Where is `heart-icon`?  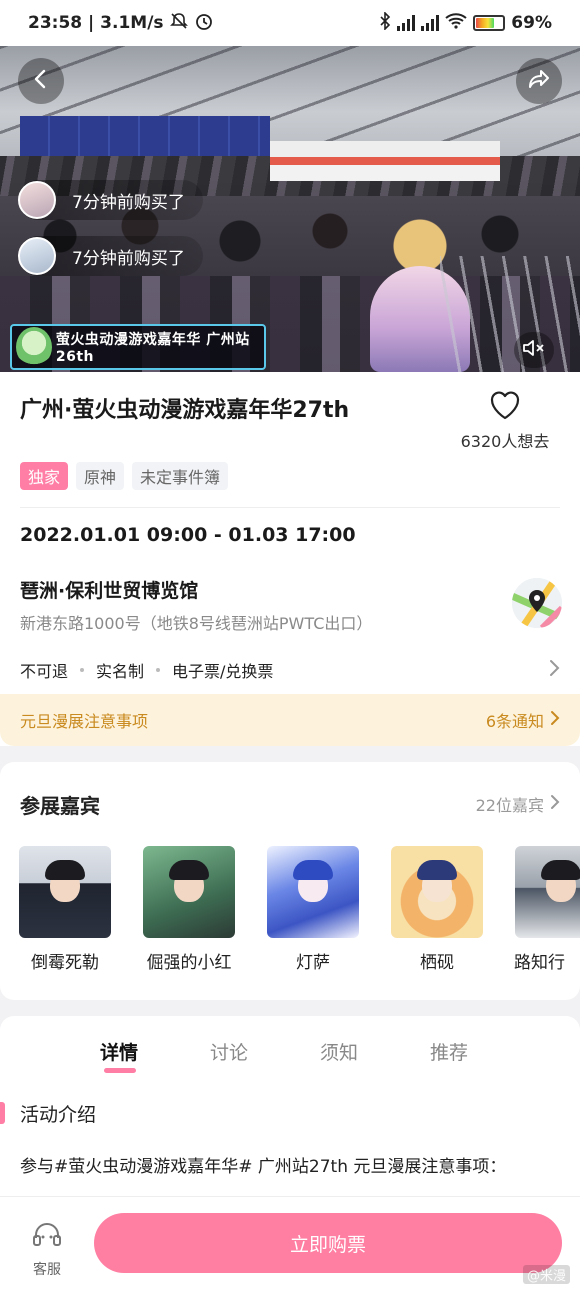
heart-icon is located at coordinates (505, 407).